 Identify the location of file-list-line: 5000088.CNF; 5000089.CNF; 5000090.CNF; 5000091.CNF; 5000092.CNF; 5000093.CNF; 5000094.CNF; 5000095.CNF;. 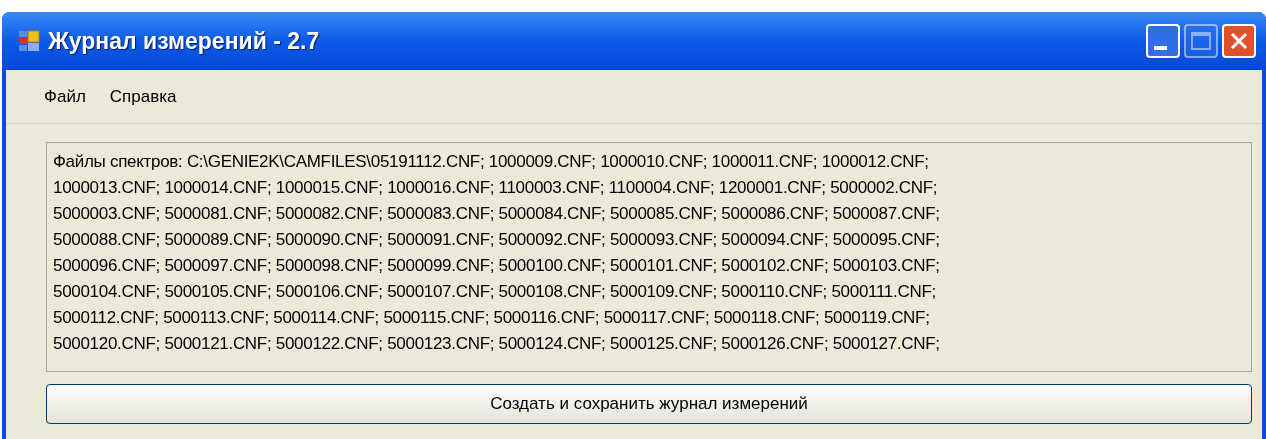
(497, 240).